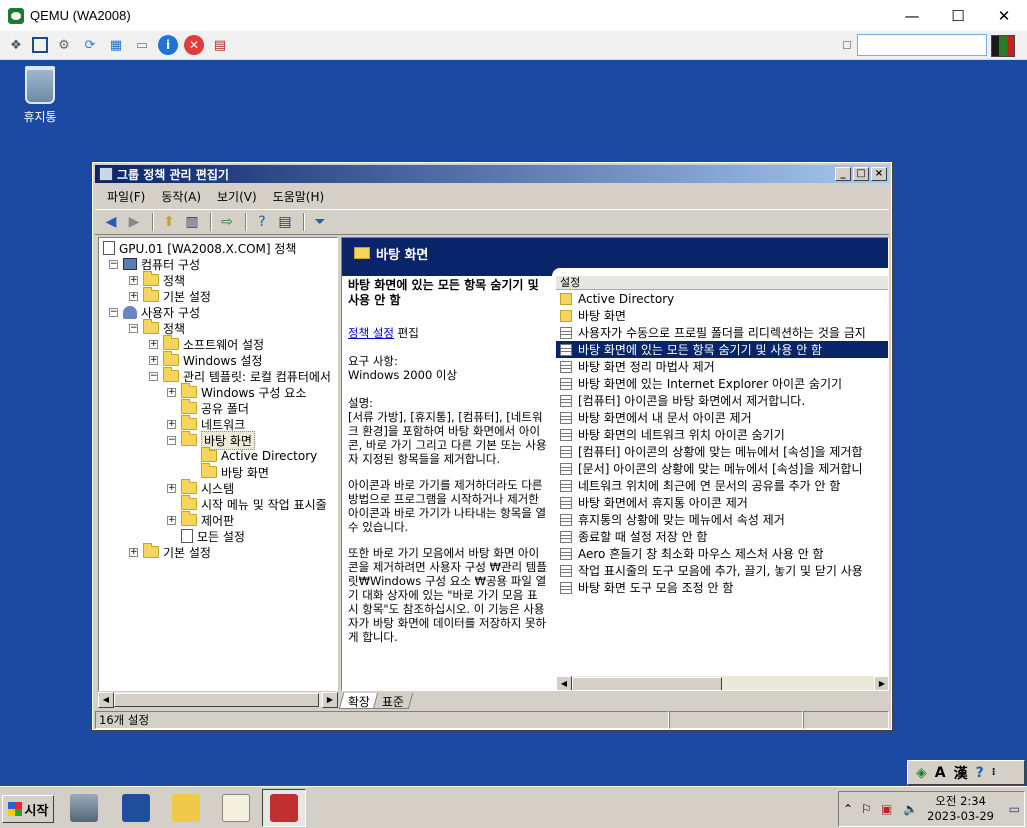  Describe the element at coordinates (330, 700) in the screenshot. I see `scroll-right-icon: ▶` at that location.